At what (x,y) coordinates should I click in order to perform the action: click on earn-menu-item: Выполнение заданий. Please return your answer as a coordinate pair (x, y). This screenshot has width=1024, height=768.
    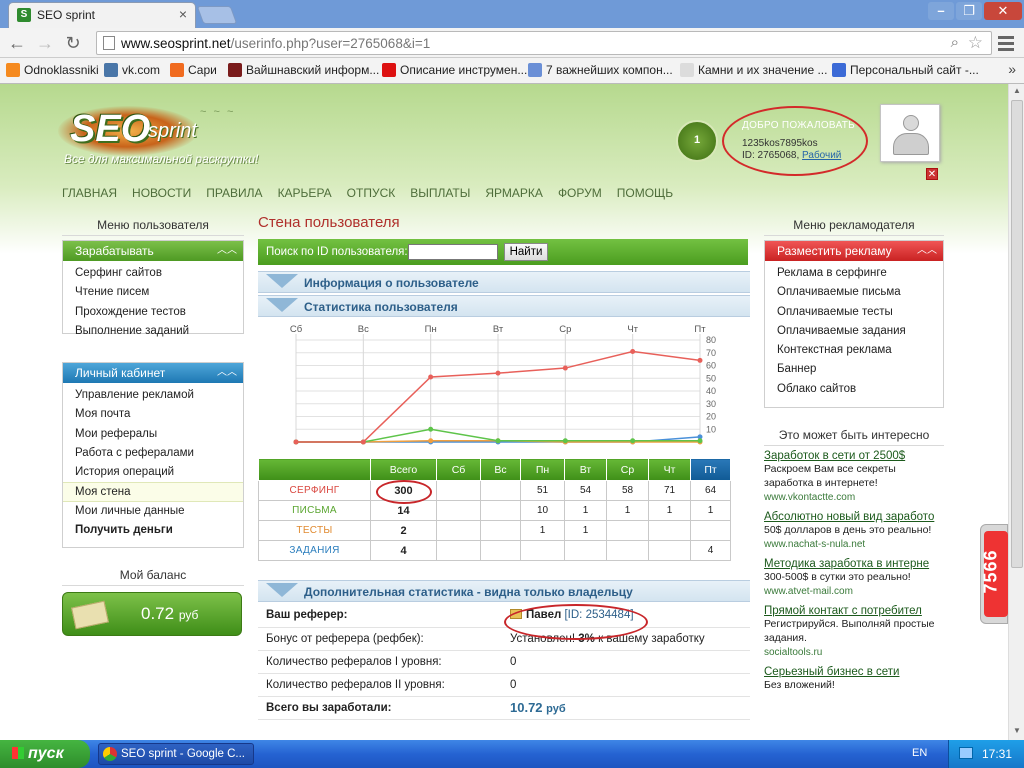
    Looking at the image, I should click on (153, 331).